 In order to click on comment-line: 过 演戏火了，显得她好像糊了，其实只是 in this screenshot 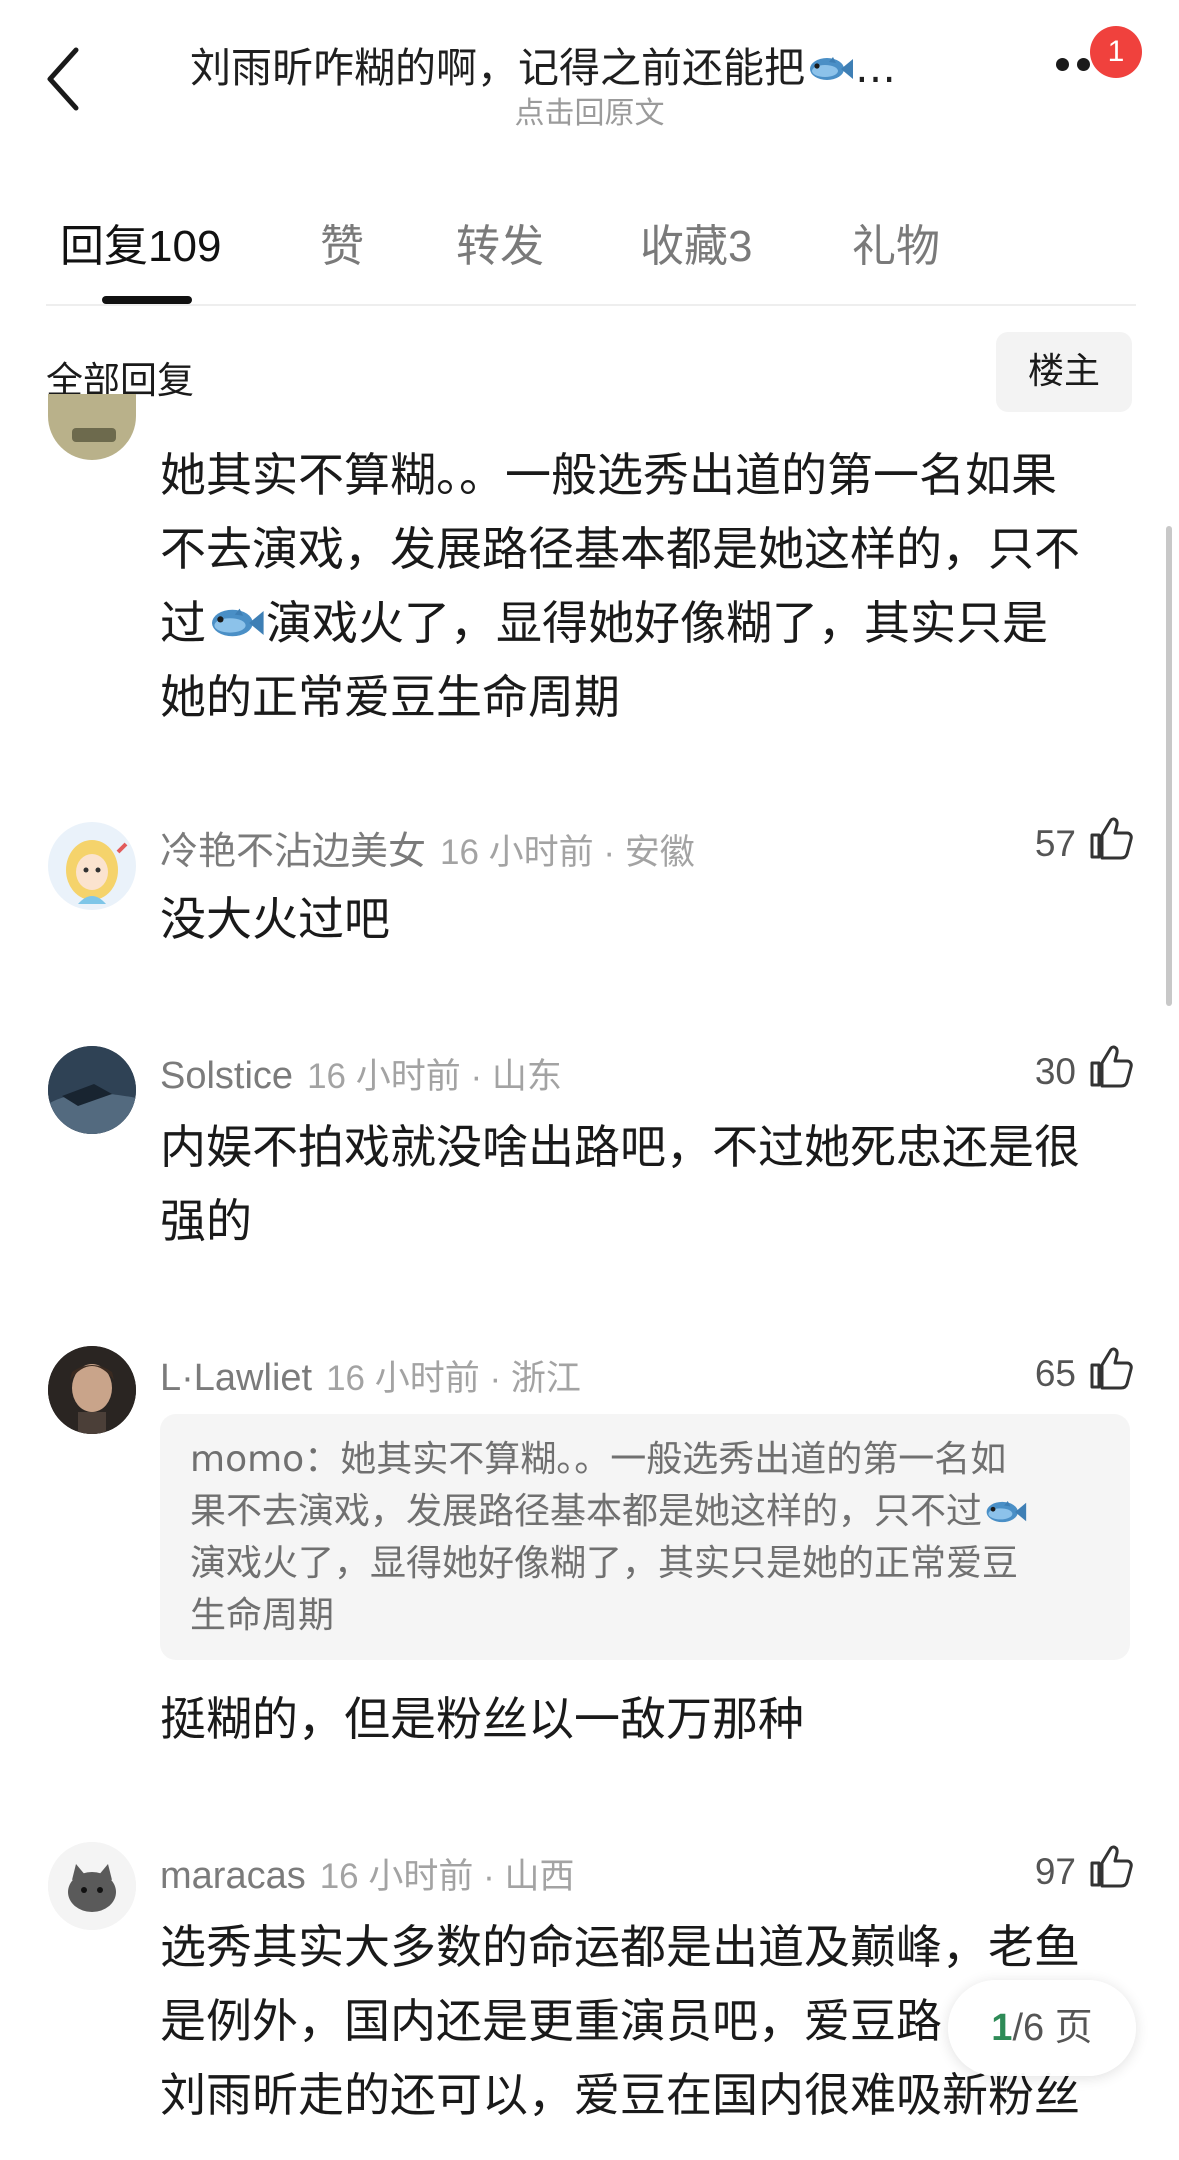, I will do `click(640, 623)`.